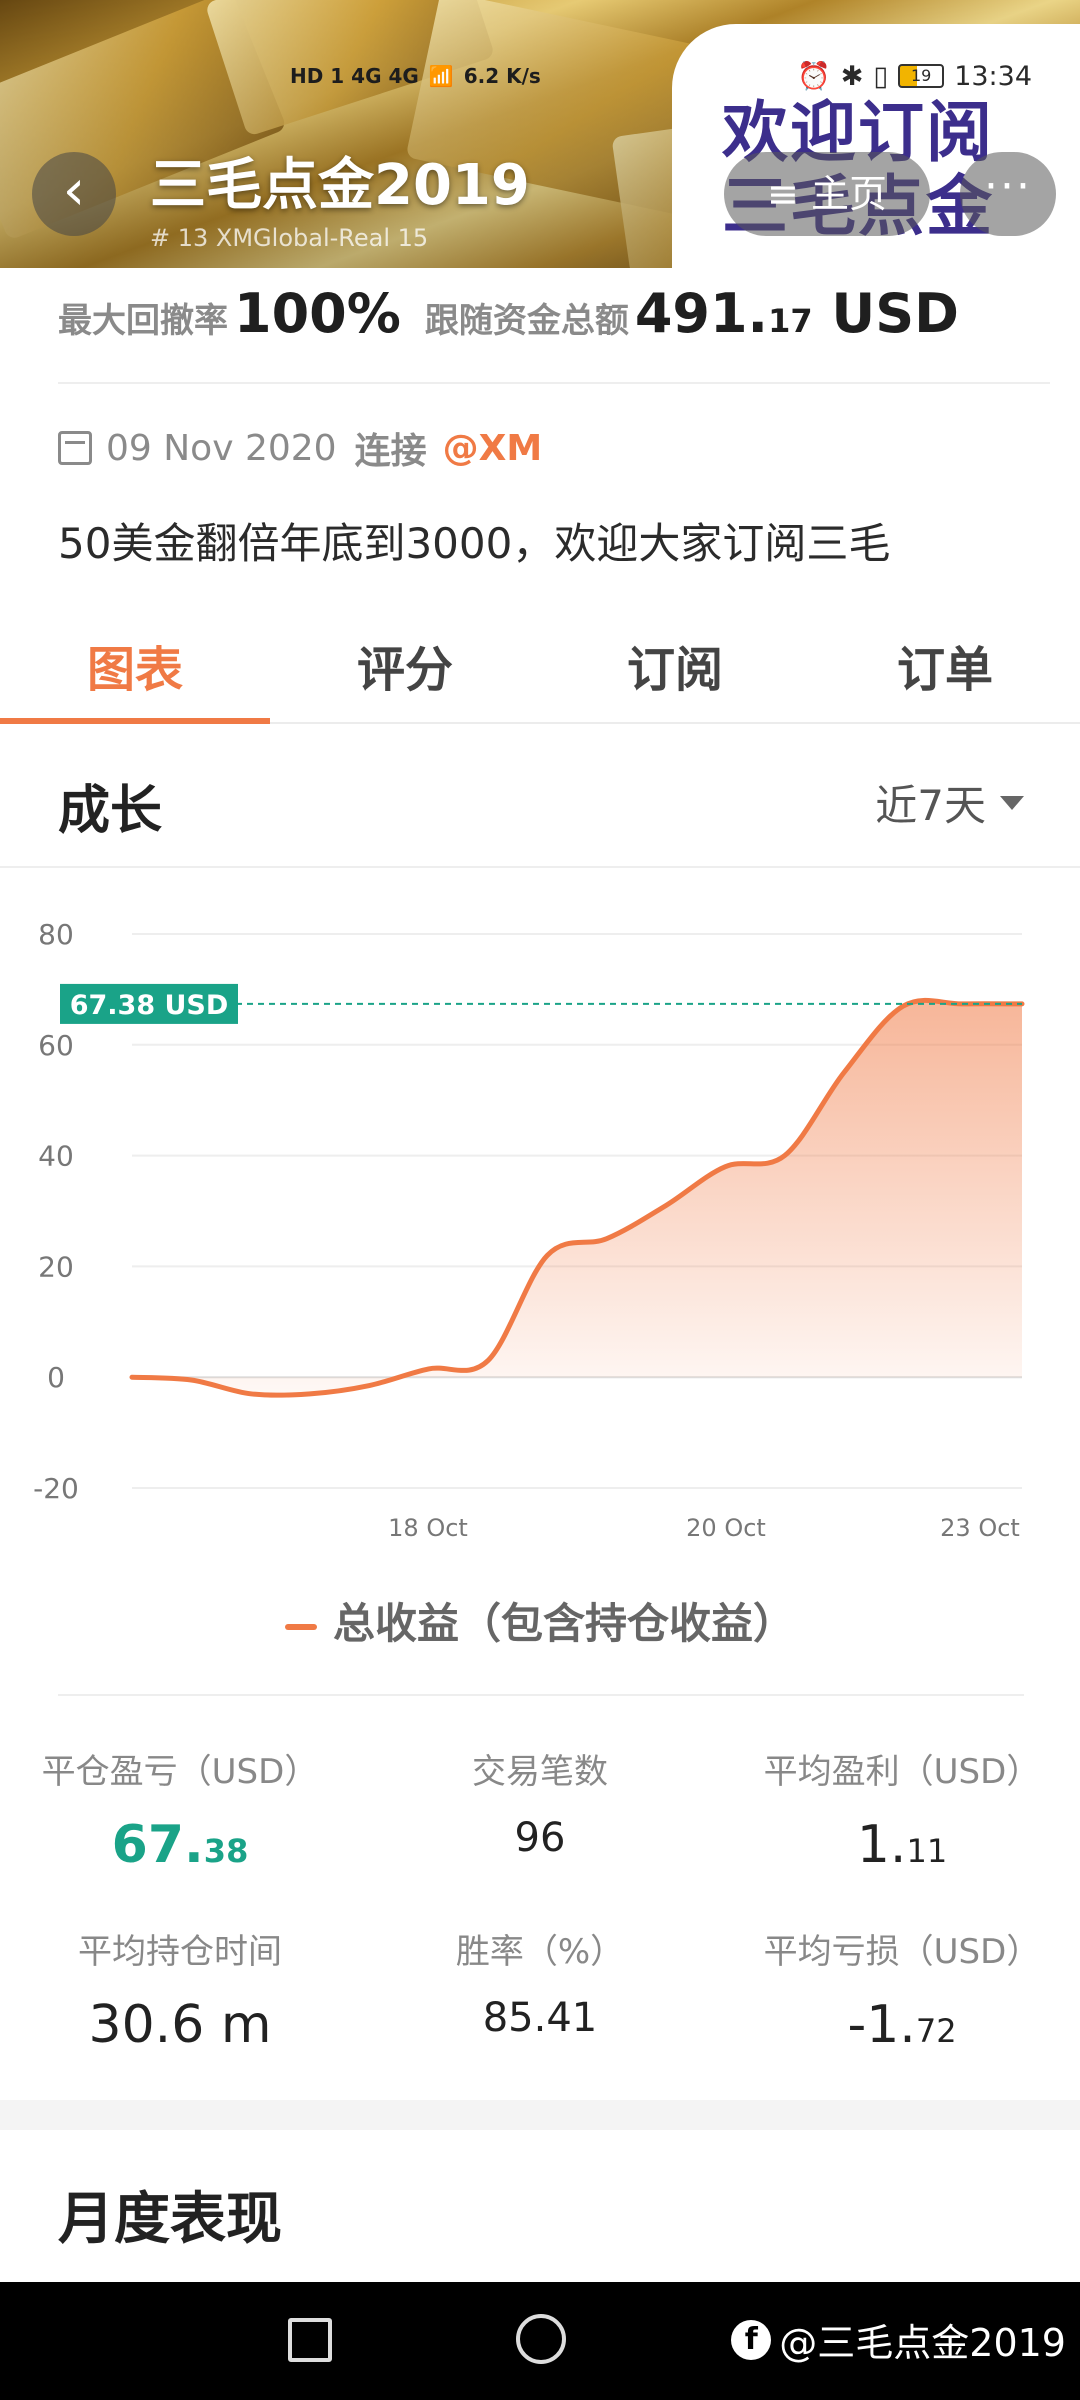 This screenshot has height=2400, width=1080. I want to click on broker-link: @XM, so click(493, 448).